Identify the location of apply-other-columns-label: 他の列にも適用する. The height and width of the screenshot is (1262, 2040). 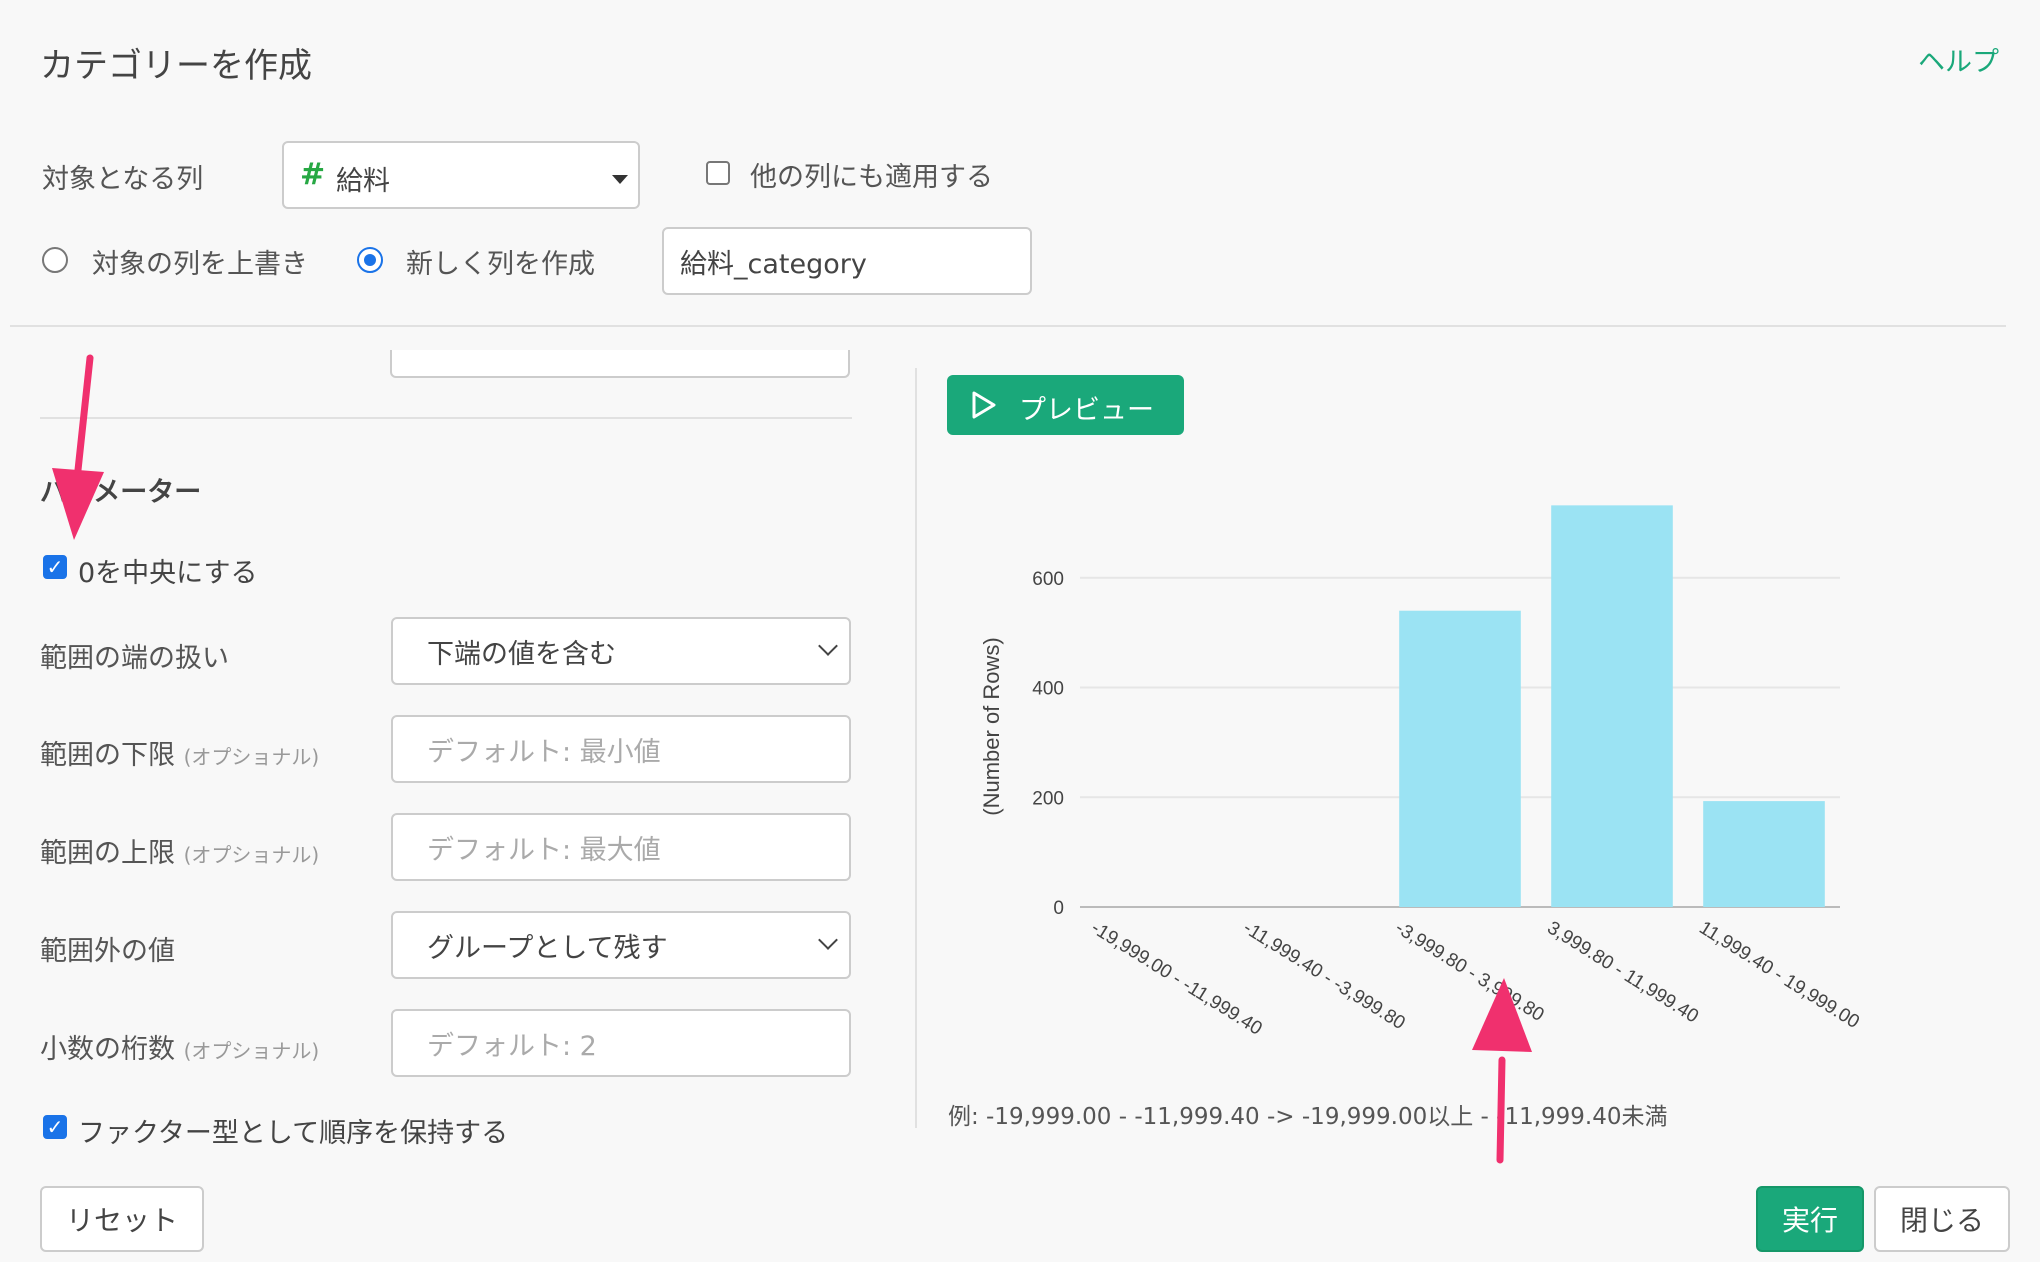
(871, 177).